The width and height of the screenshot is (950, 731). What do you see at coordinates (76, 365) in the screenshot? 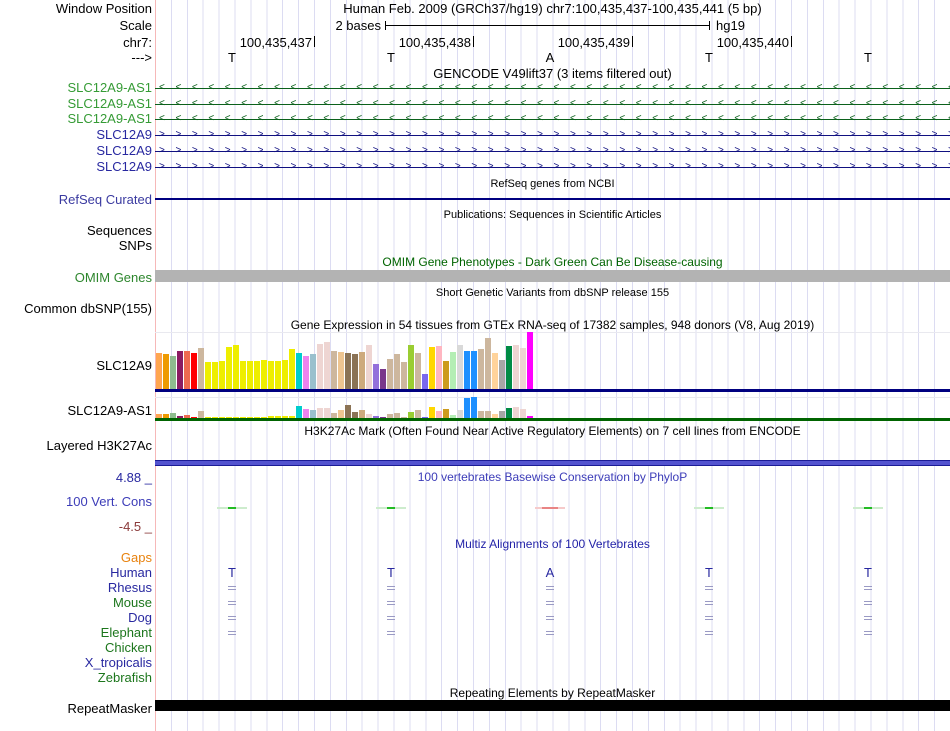
I see `gtex-slc12a9-label: SLC12A9` at bounding box center [76, 365].